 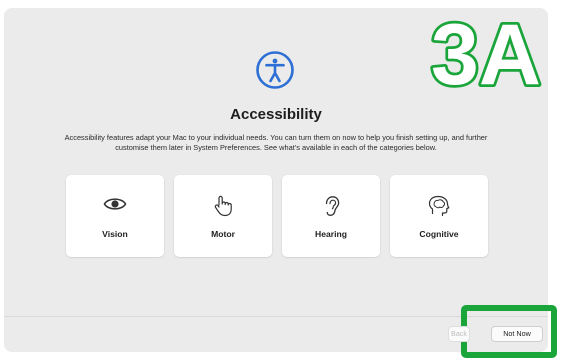 I want to click on category-card-vision: Vision, so click(x=115, y=216).